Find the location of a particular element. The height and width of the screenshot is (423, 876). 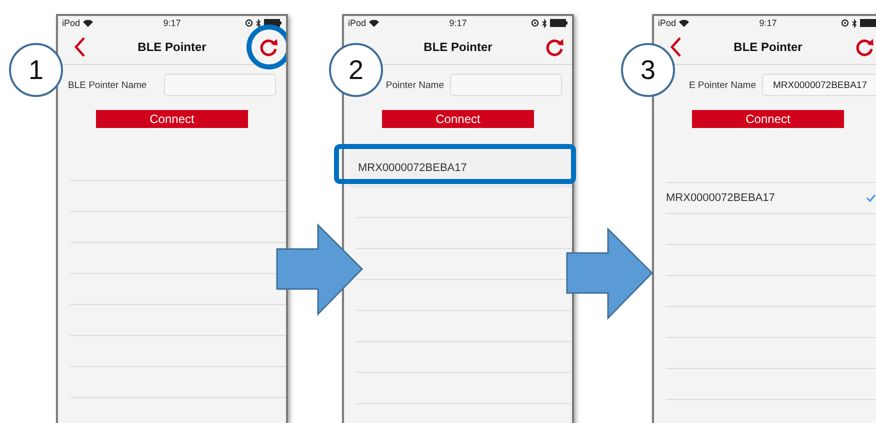

step-number: 1 is located at coordinates (36, 70).